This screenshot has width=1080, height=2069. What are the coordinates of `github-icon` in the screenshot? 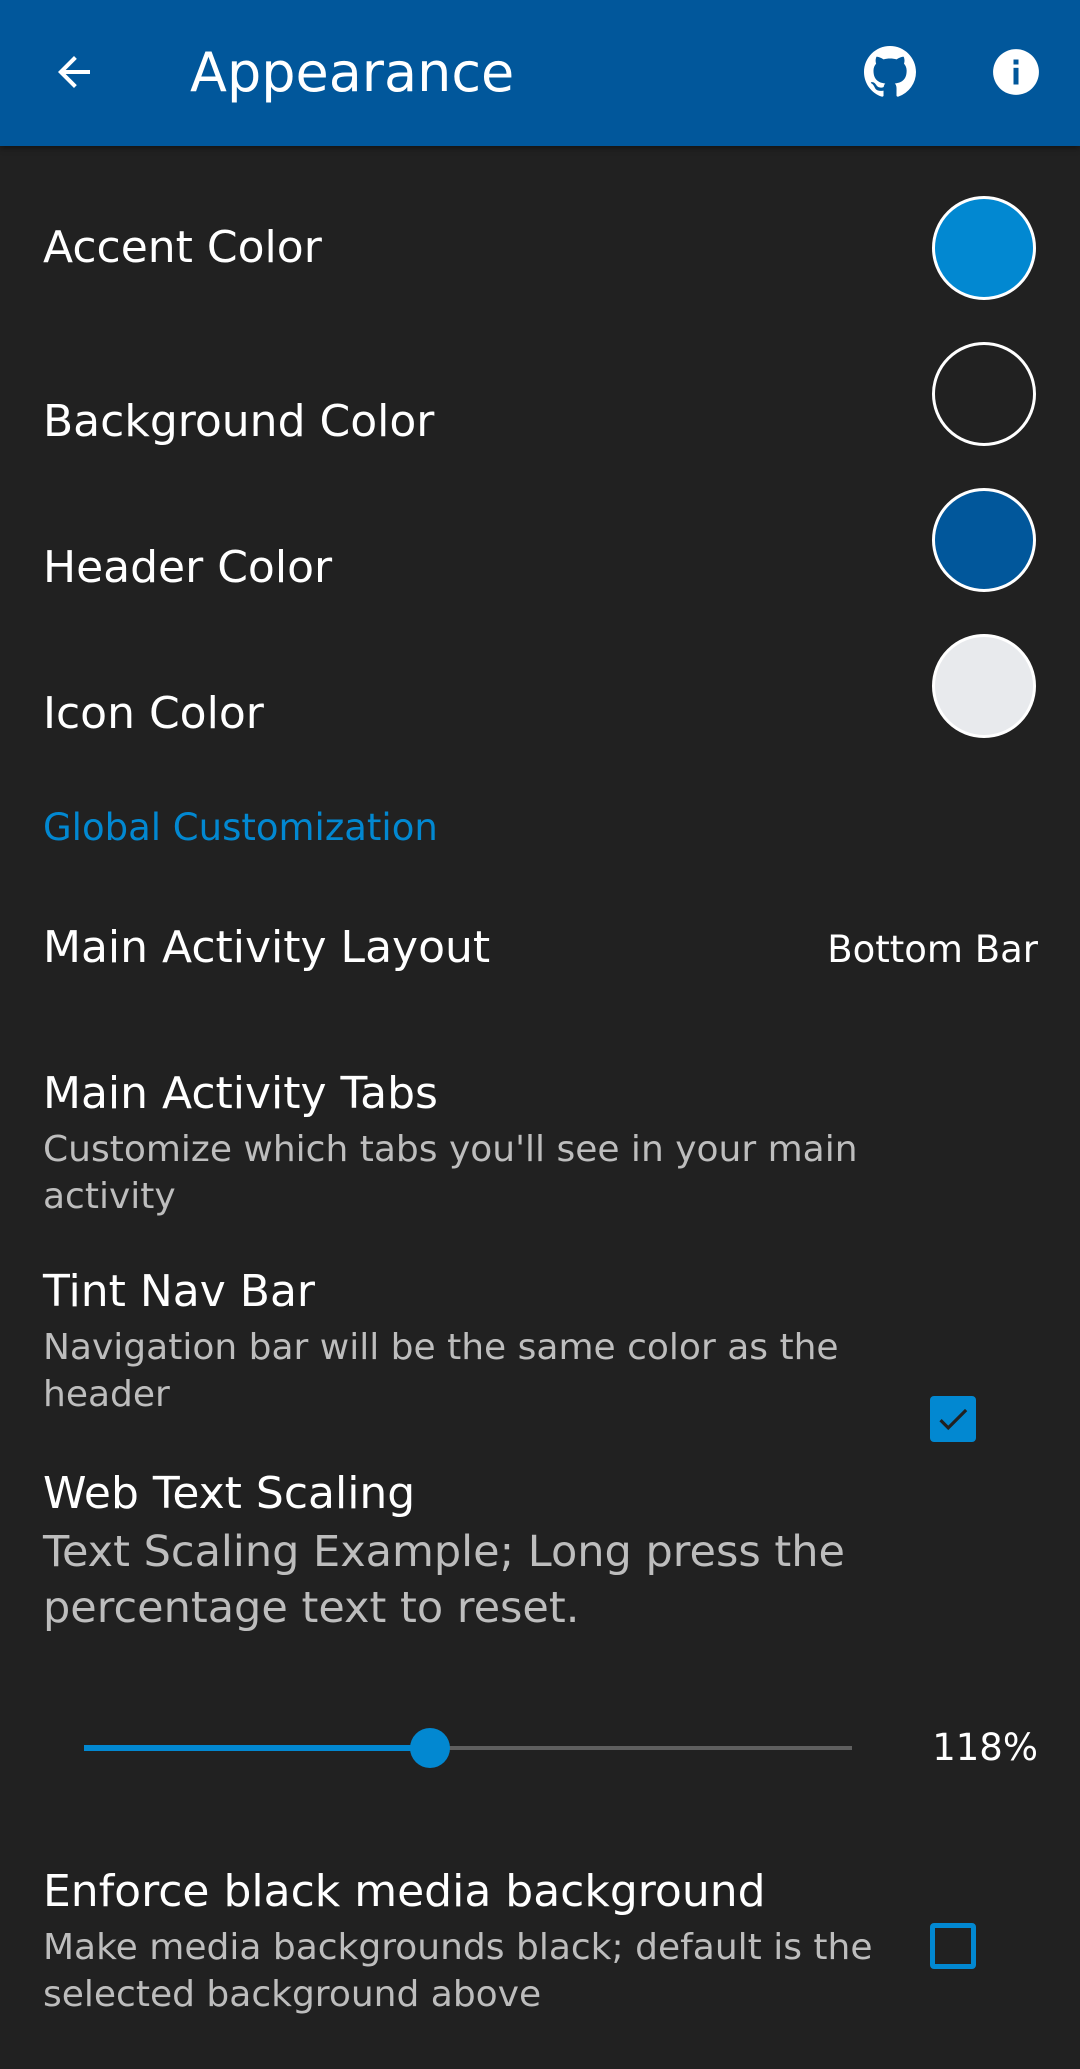 It's located at (890, 71).